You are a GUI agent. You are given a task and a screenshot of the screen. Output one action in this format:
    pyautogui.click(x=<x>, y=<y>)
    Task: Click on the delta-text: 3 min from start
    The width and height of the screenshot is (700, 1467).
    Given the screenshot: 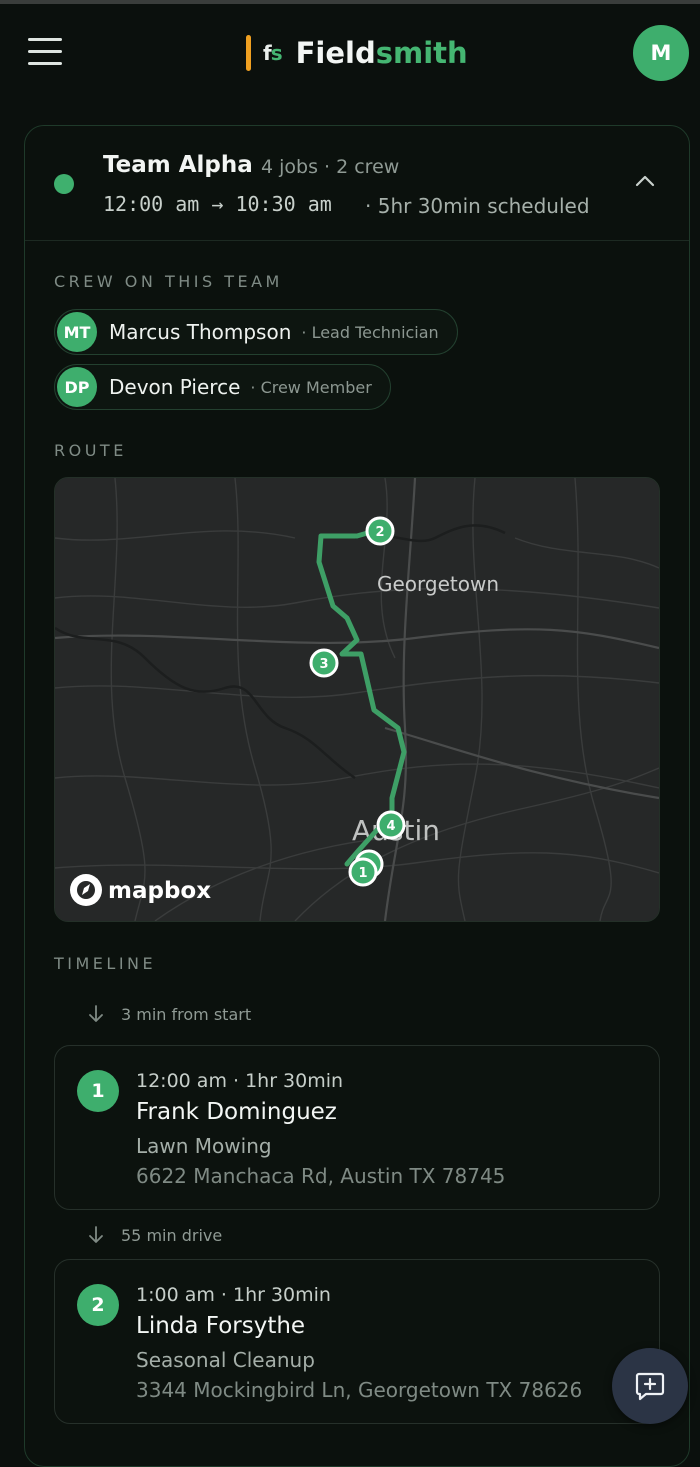 What is the action you would take?
    pyautogui.click(x=186, y=1014)
    